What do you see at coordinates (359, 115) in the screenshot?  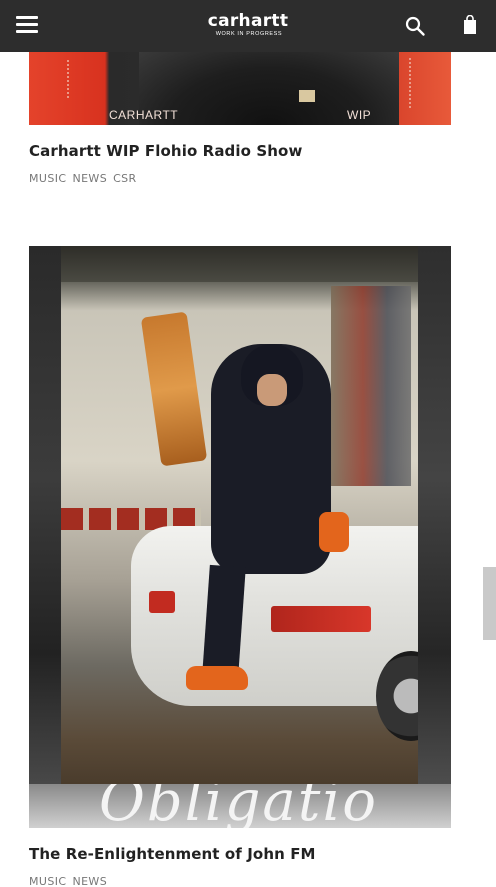 I see `image-label-right: WIP` at bounding box center [359, 115].